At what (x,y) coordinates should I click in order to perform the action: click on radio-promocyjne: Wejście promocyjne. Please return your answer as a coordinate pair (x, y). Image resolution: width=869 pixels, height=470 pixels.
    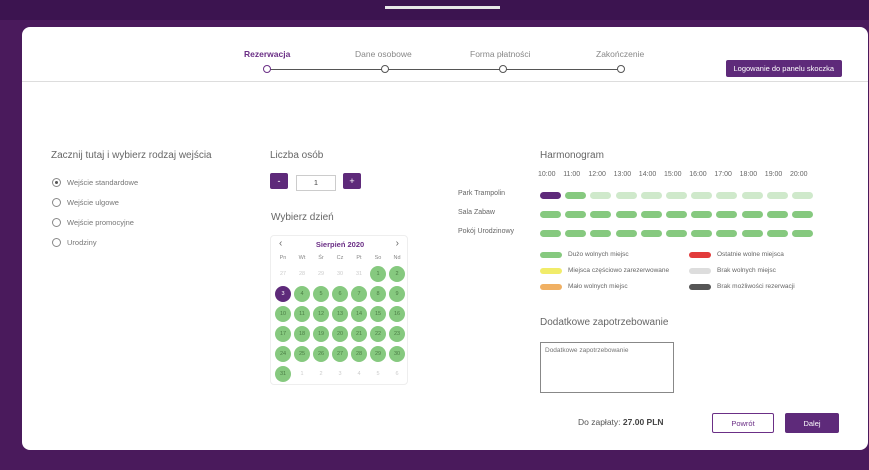
    Looking at the image, I should click on (93, 222).